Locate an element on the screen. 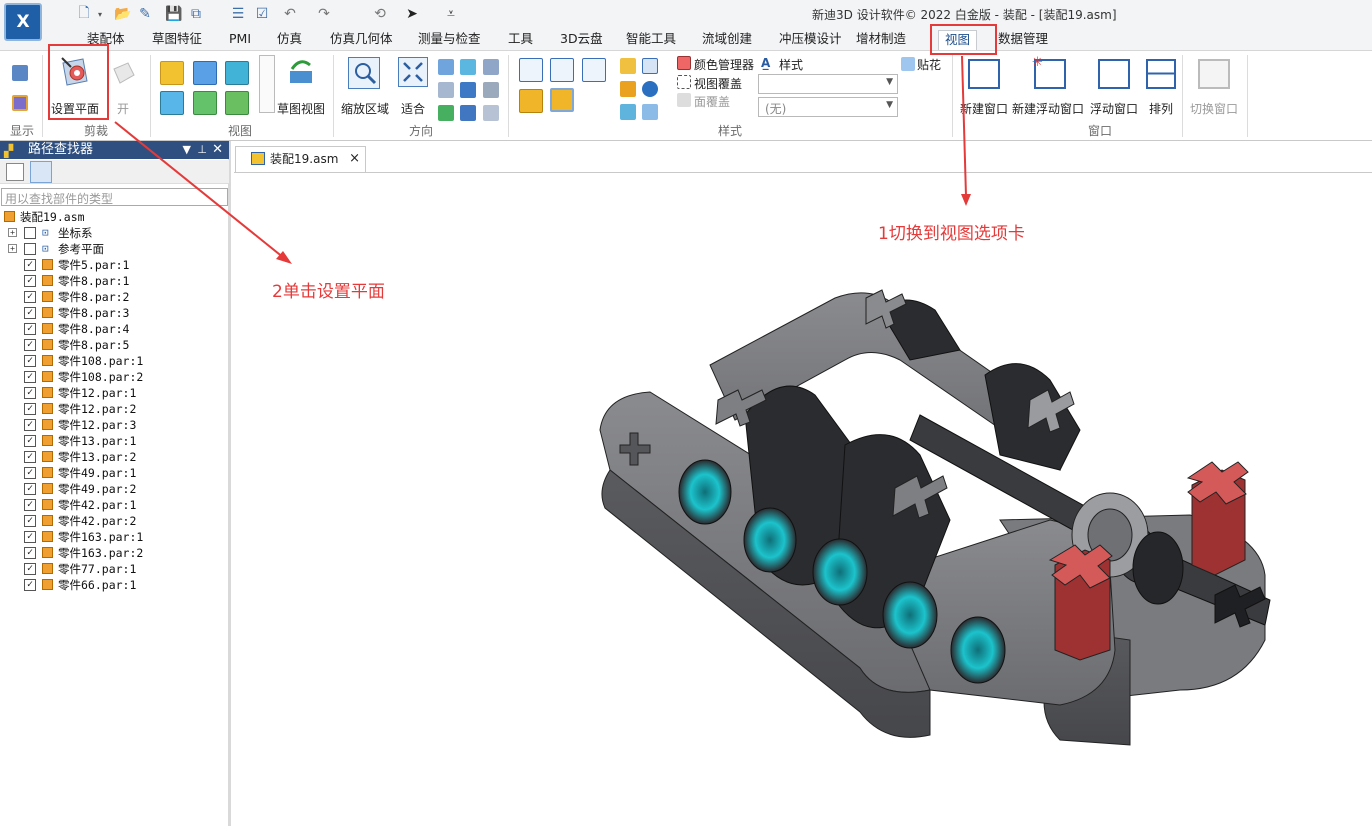 The image size is (1372, 829). logo-text: X is located at coordinates (23, 22).